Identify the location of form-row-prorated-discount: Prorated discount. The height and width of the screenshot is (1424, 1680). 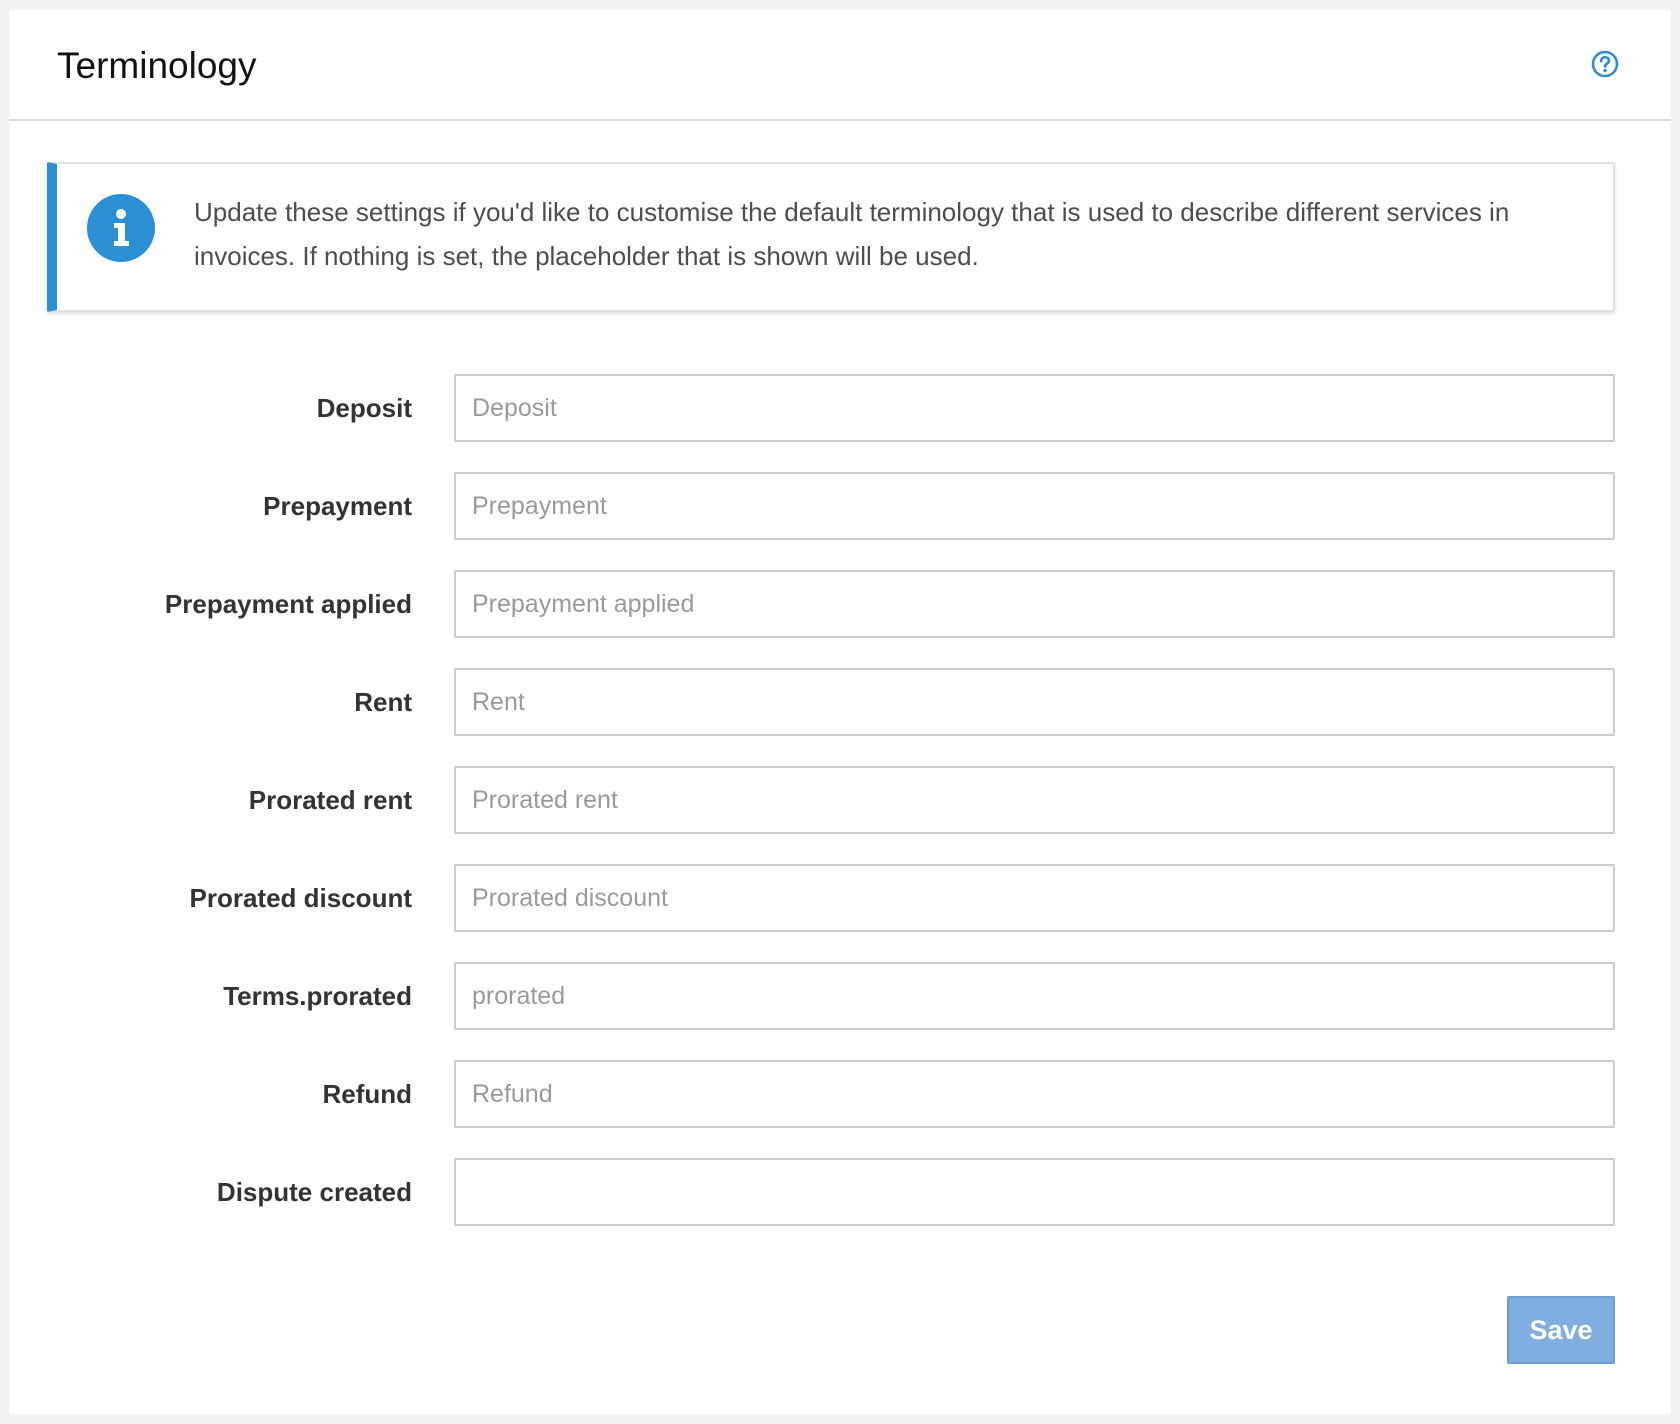
(840, 913).